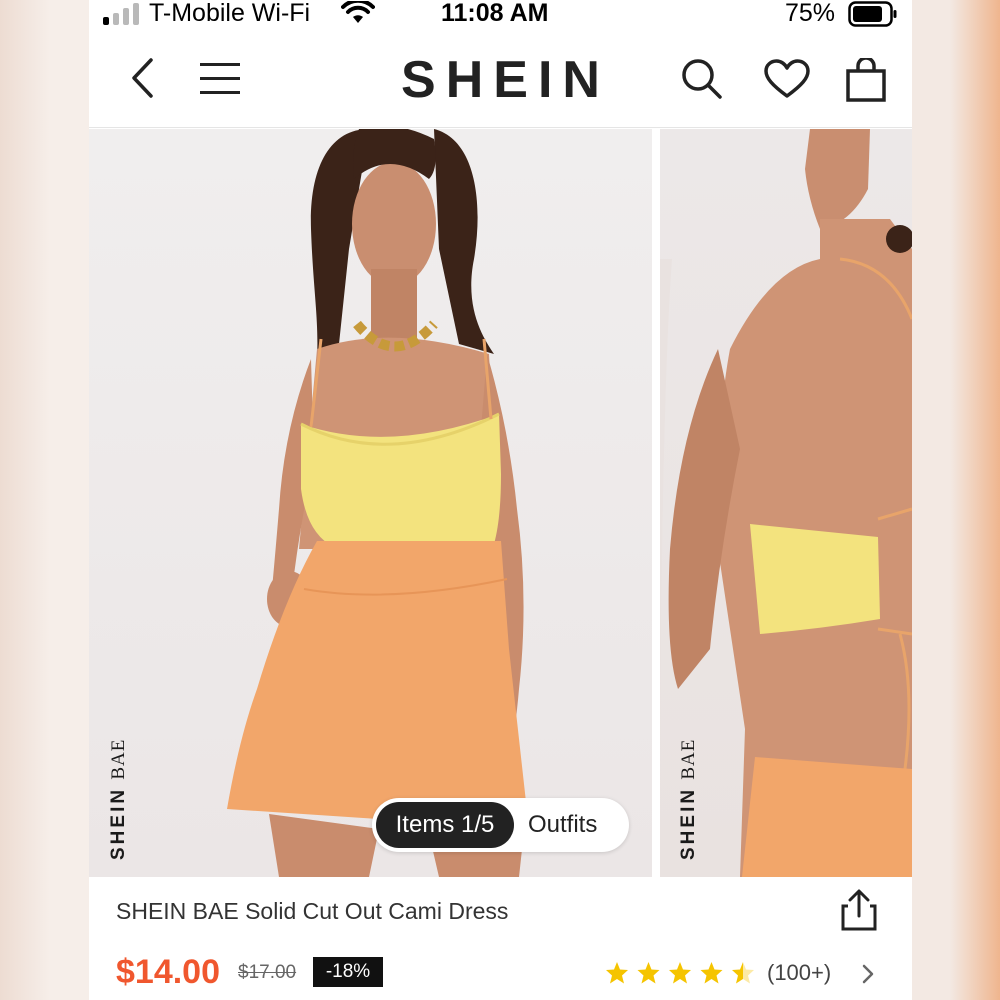 Image resolution: width=1000 pixels, height=1000 pixels. I want to click on outfits-tab: Outfits, so click(562, 825).